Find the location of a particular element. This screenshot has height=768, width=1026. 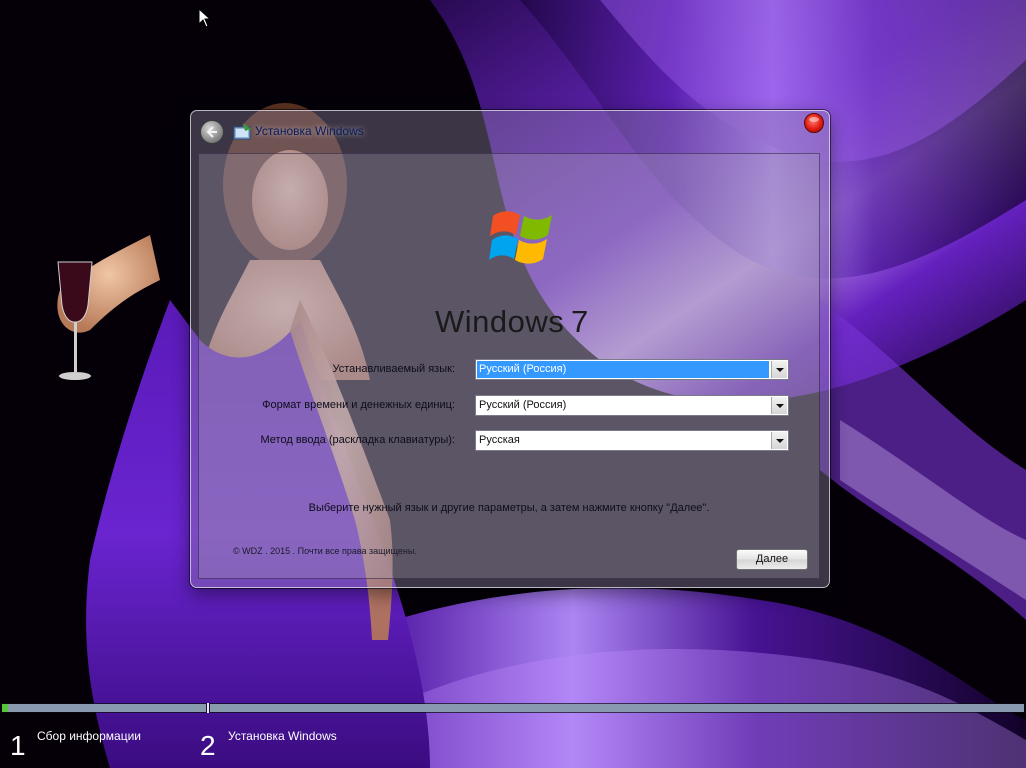

window-title: Установка Windows is located at coordinates (309, 131).